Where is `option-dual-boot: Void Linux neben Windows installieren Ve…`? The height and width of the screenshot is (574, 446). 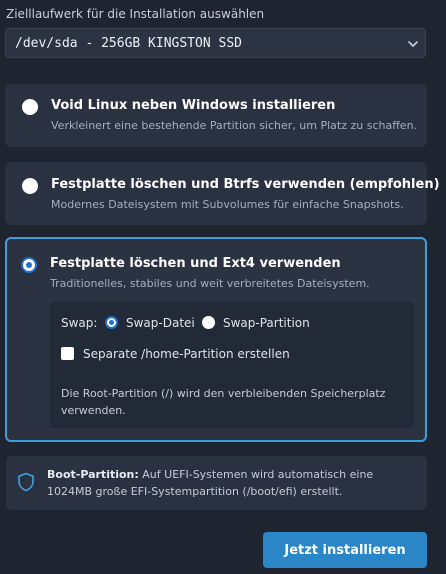 option-dual-boot: Void Linux neben Windows installieren Ve… is located at coordinates (216, 115).